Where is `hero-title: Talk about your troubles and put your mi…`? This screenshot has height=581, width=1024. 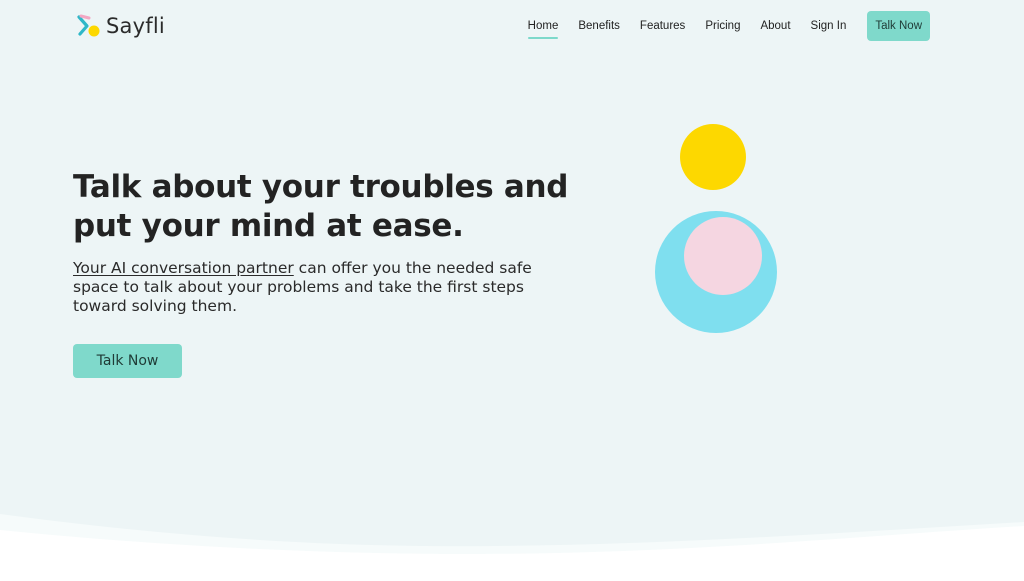
hero-title: Talk about your troubles and put your mi… is located at coordinates (321, 206).